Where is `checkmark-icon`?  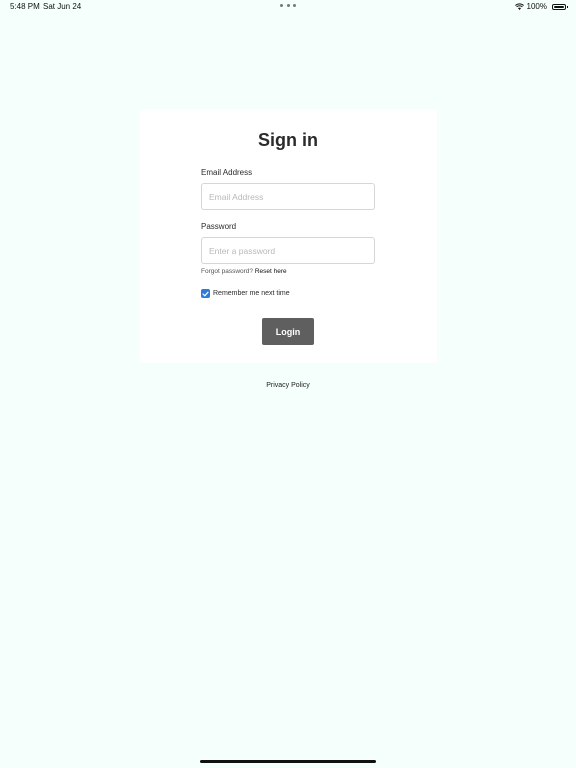
checkmark-icon is located at coordinates (205, 293).